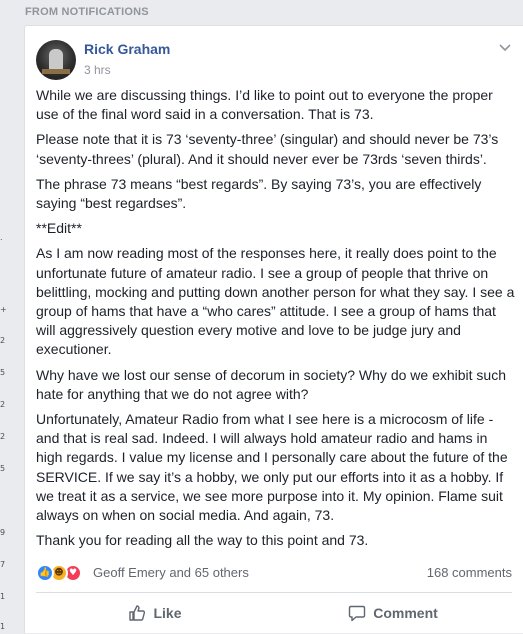 The height and width of the screenshot is (634, 523). Describe the element at coordinates (45, 573) in the screenshot. I see `like-reaction-icon: 👍` at that location.